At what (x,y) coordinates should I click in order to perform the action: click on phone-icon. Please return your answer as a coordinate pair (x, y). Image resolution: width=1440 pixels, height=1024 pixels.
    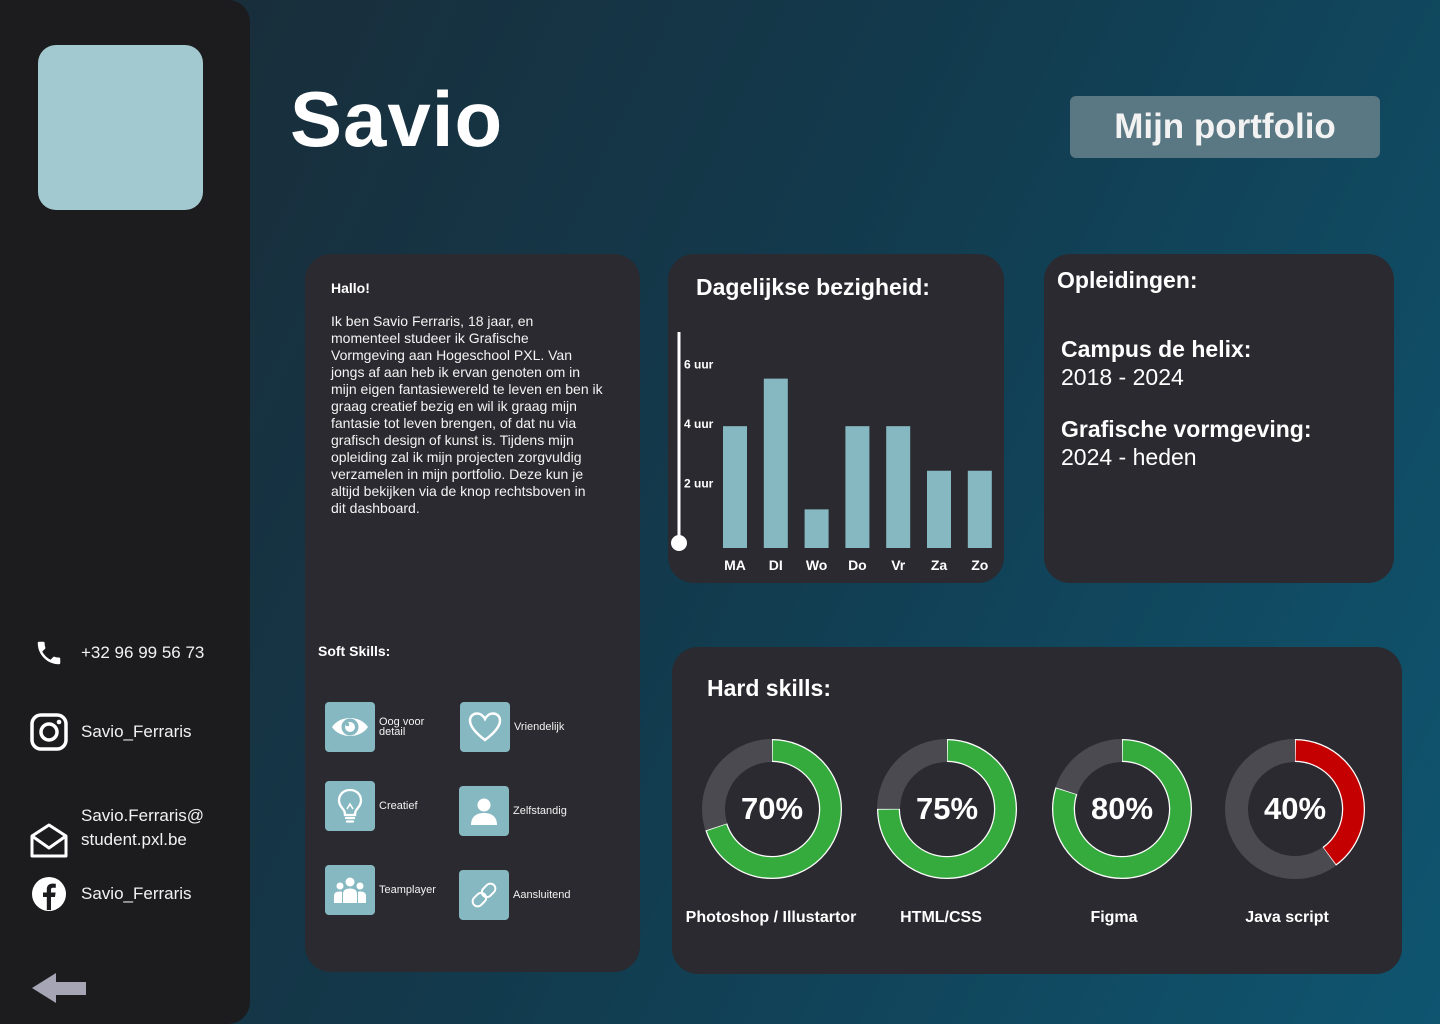
    Looking at the image, I should click on (49, 653).